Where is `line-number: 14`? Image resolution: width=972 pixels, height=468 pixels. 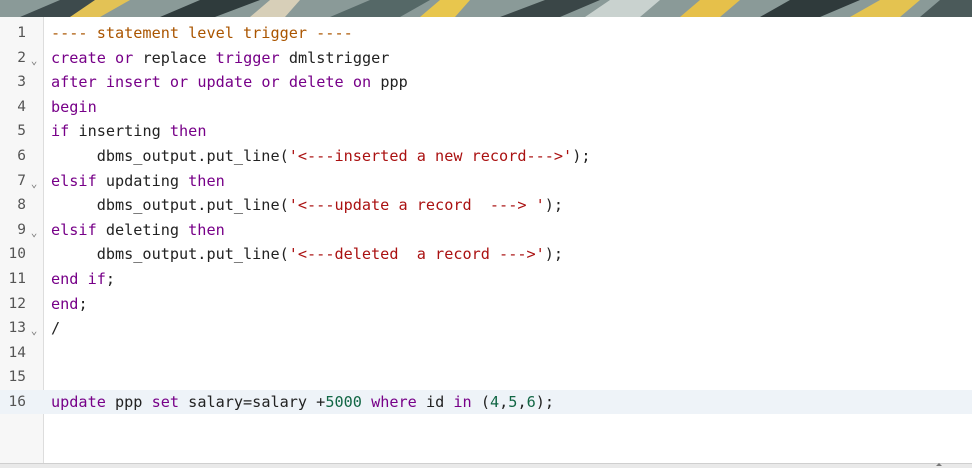 line-number: 14 is located at coordinates (17, 352).